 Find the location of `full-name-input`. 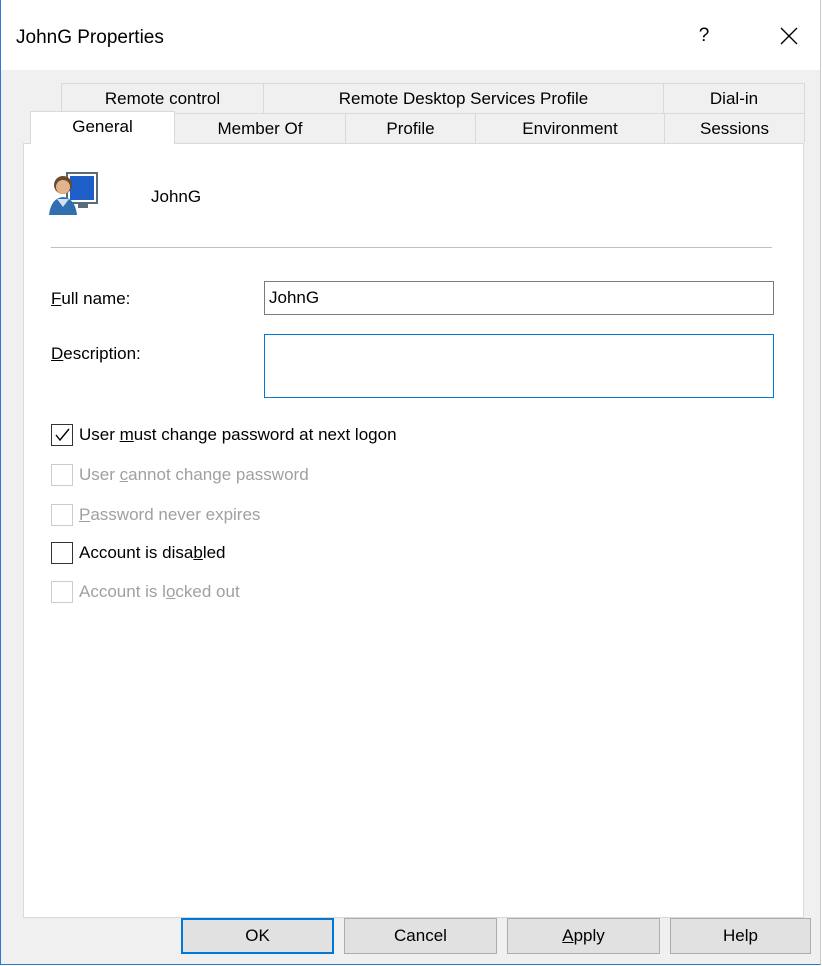

full-name-input is located at coordinates (519, 298).